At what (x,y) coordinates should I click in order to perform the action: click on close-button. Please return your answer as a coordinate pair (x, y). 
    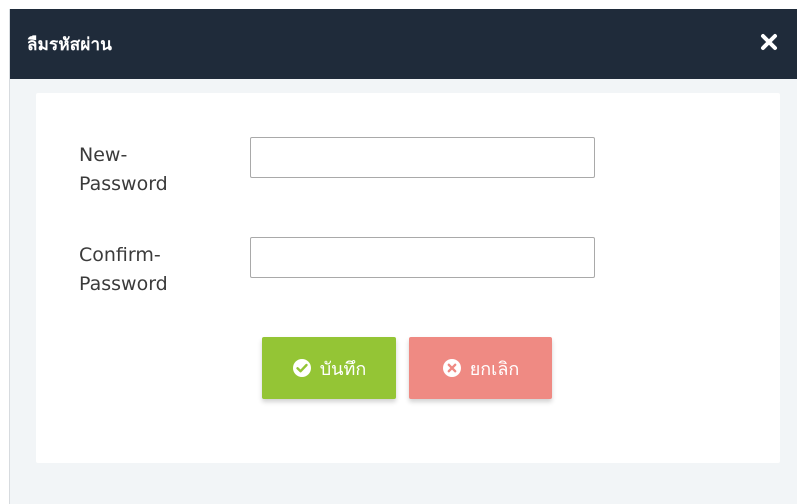
    Looking at the image, I should click on (769, 42).